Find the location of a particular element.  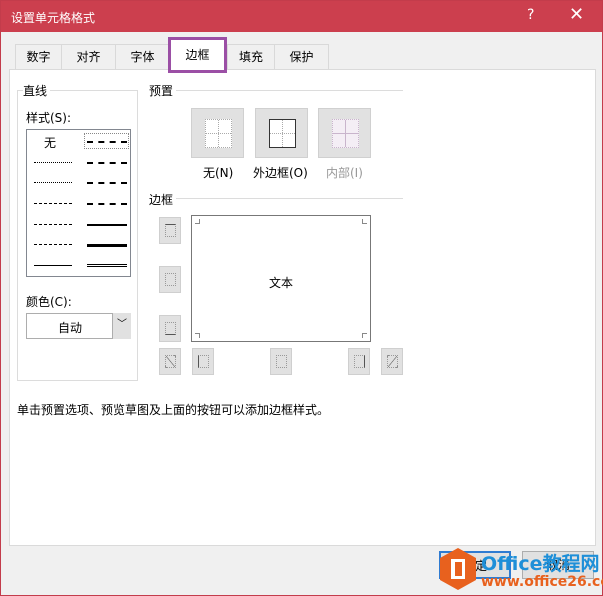

office-logo-watermark is located at coordinates (458, 569).